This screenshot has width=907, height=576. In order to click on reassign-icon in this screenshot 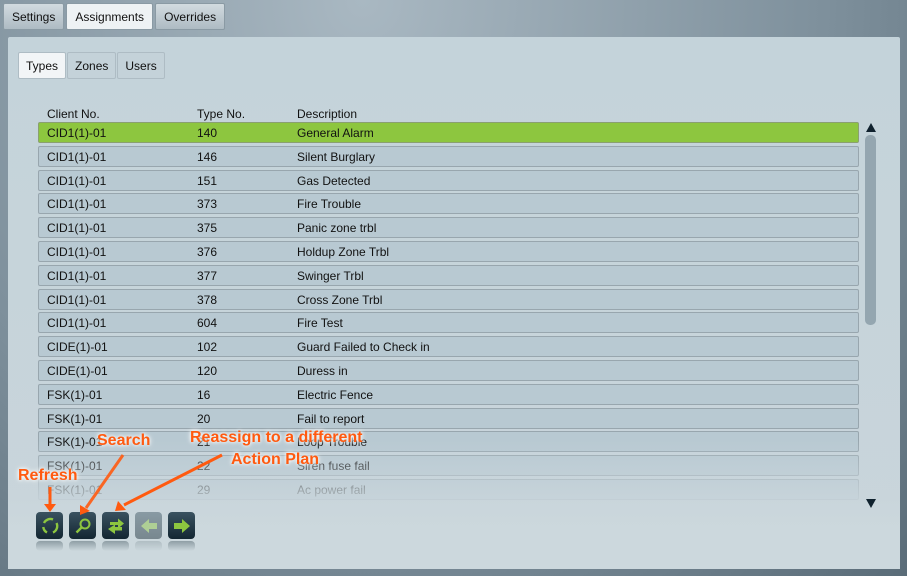, I will do `click(115, 526)`.